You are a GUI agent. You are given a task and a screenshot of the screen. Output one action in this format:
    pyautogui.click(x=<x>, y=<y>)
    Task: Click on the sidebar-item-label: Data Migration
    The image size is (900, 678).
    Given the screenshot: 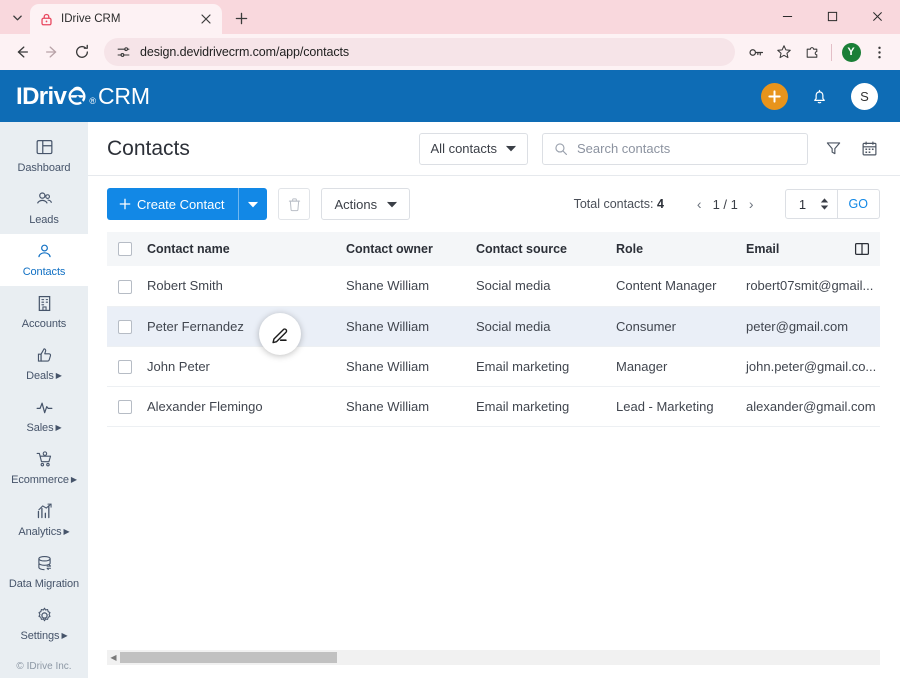 What is the action you would take?
    pyautogui.click(x=44, y=584)
    